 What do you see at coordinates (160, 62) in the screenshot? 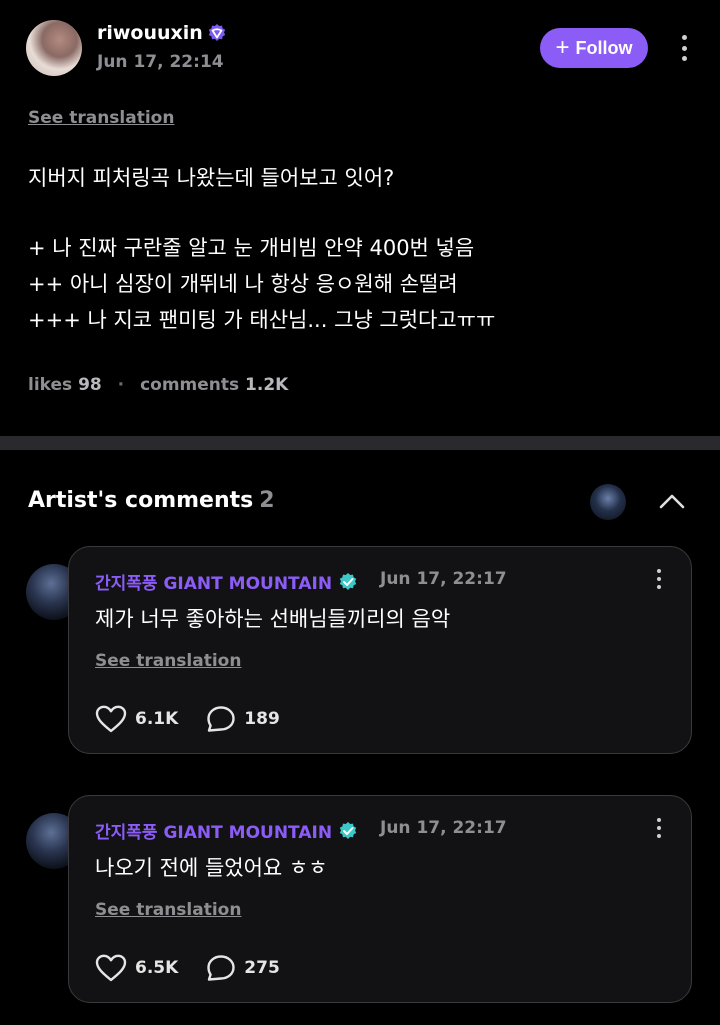
I see `post-timestamp: Jun 17, 22:14` at bounding box center [160, 62].